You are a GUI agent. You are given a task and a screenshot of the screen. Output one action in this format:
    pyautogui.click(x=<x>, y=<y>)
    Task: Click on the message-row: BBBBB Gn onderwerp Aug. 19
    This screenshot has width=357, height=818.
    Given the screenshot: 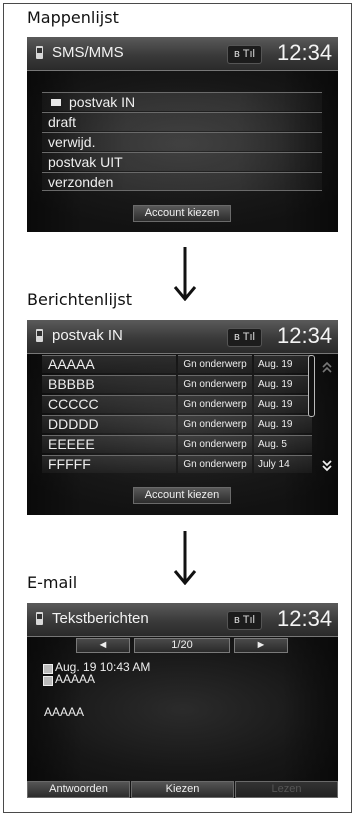 What is the action you would take?
    pyautogui.click(x=177, y=384)
    